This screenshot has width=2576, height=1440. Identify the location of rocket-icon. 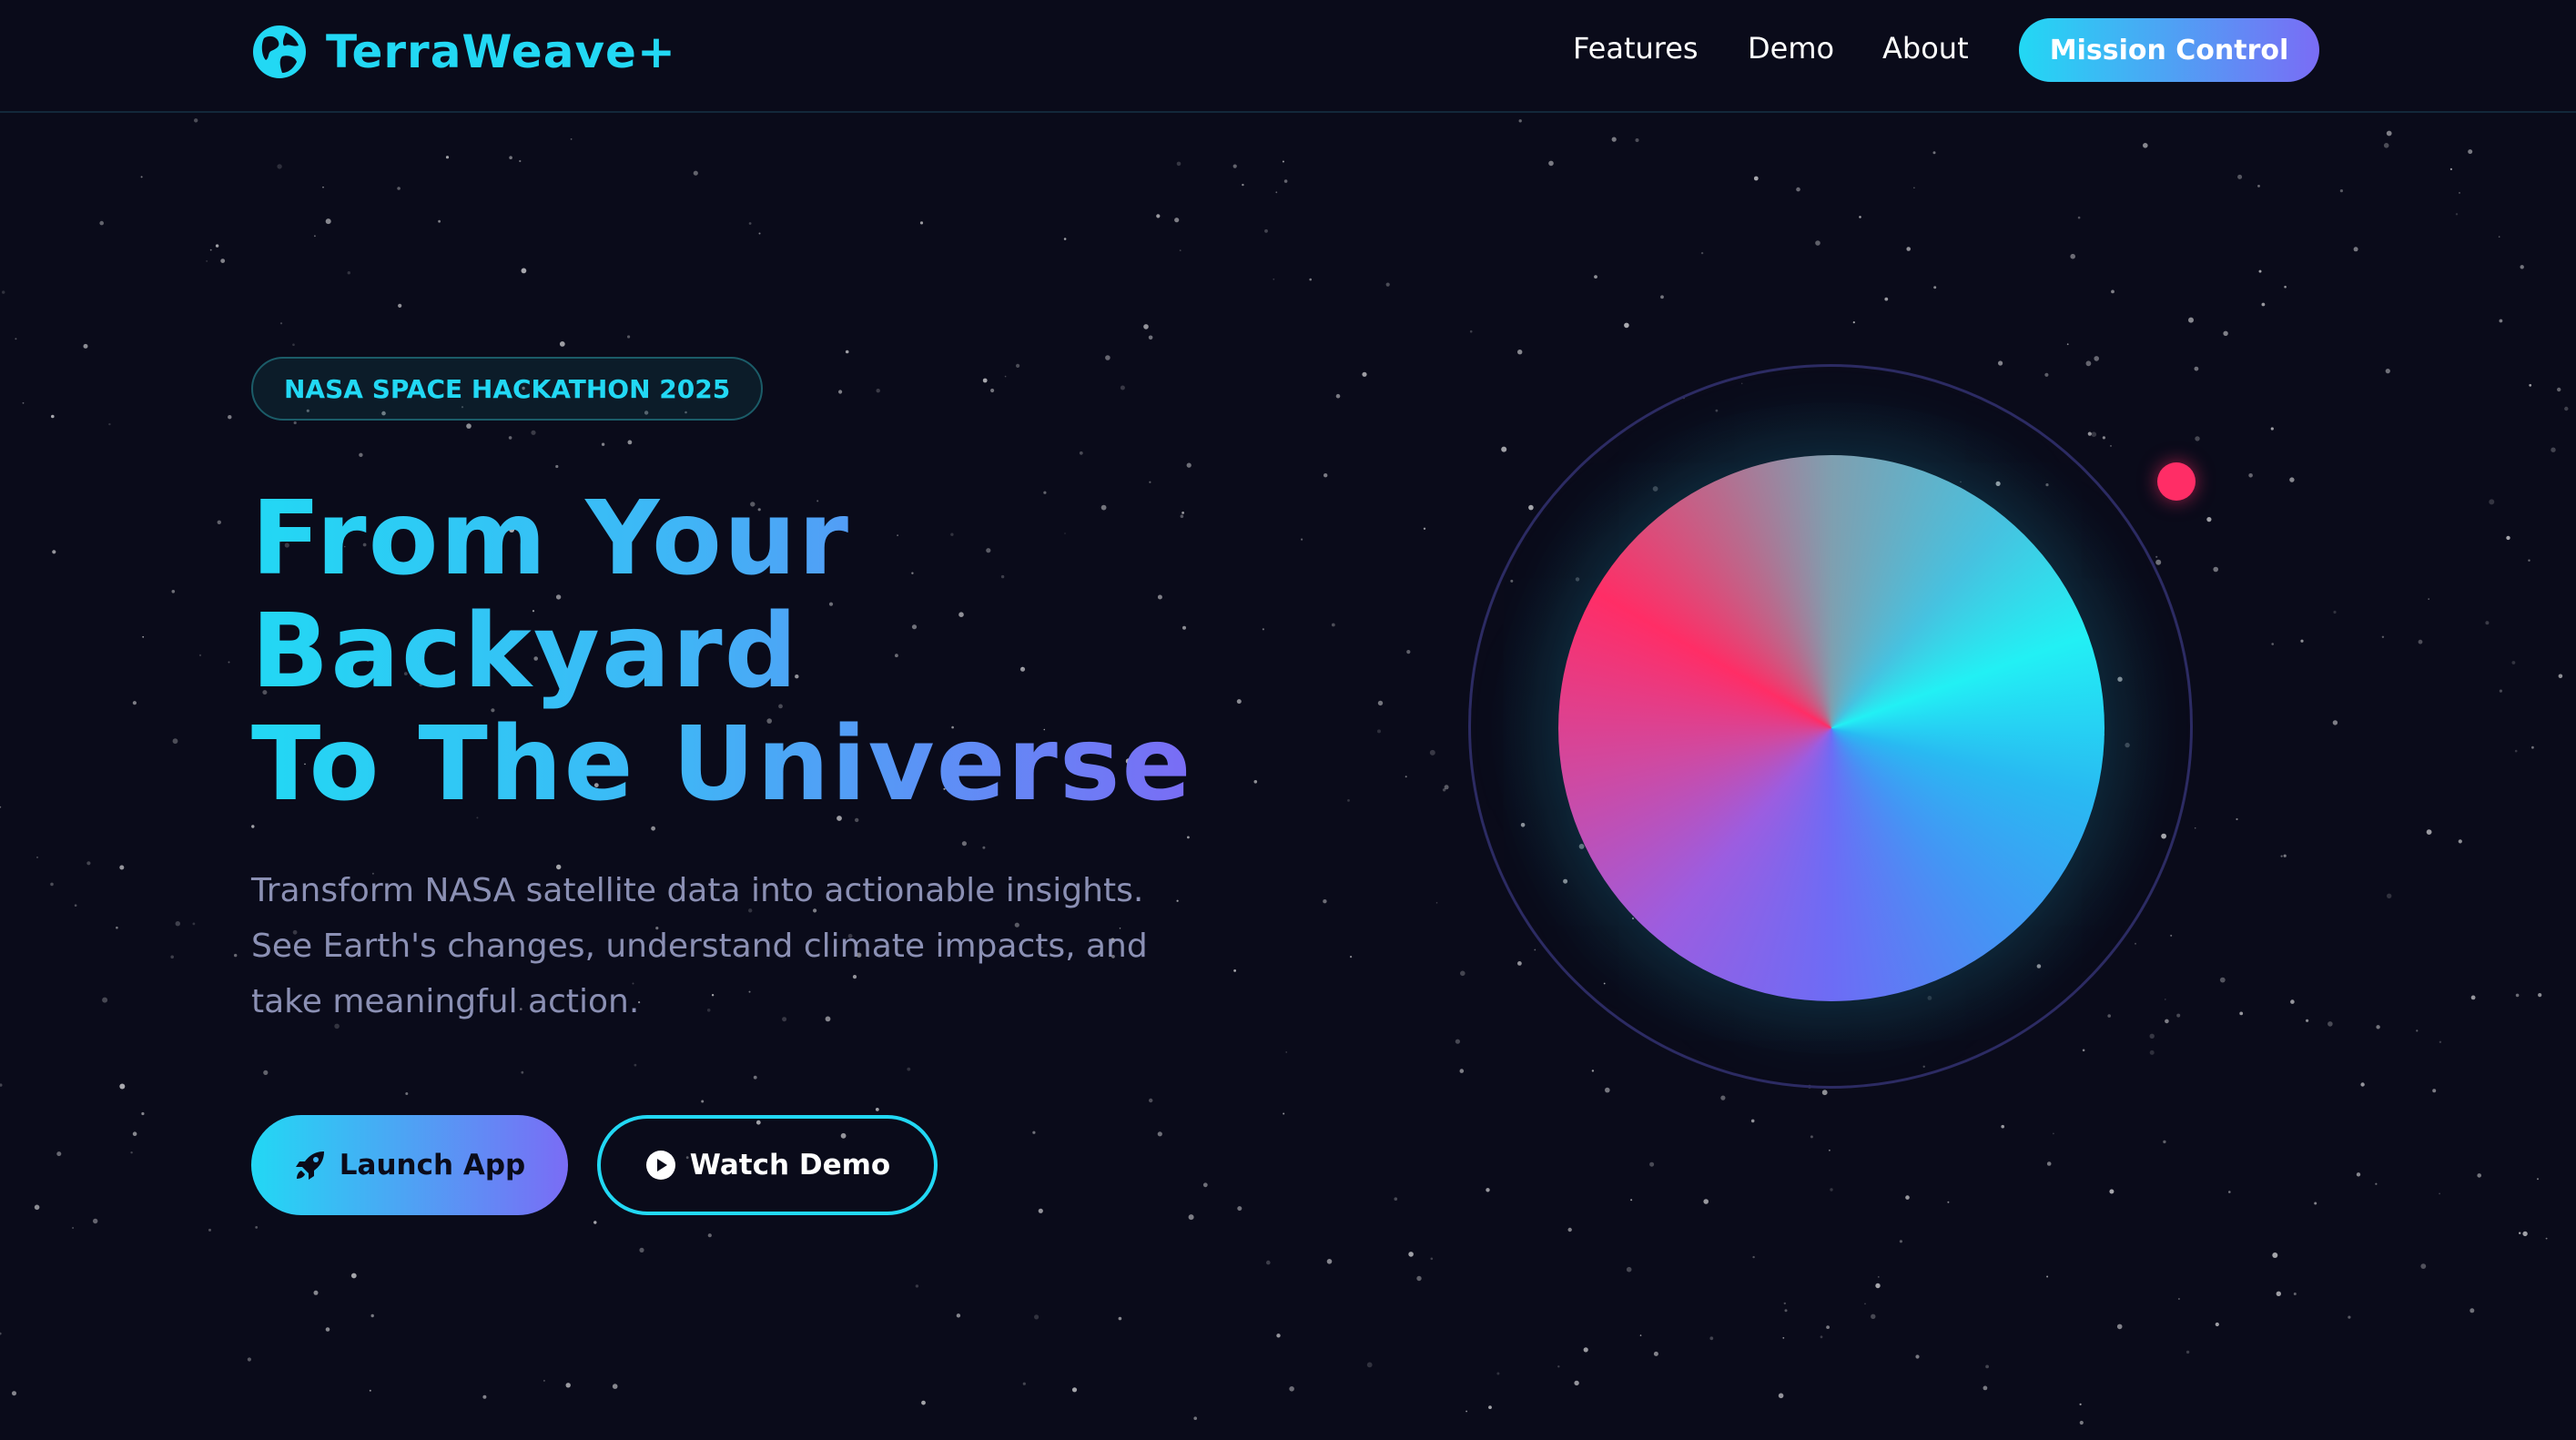
(309, 1166).